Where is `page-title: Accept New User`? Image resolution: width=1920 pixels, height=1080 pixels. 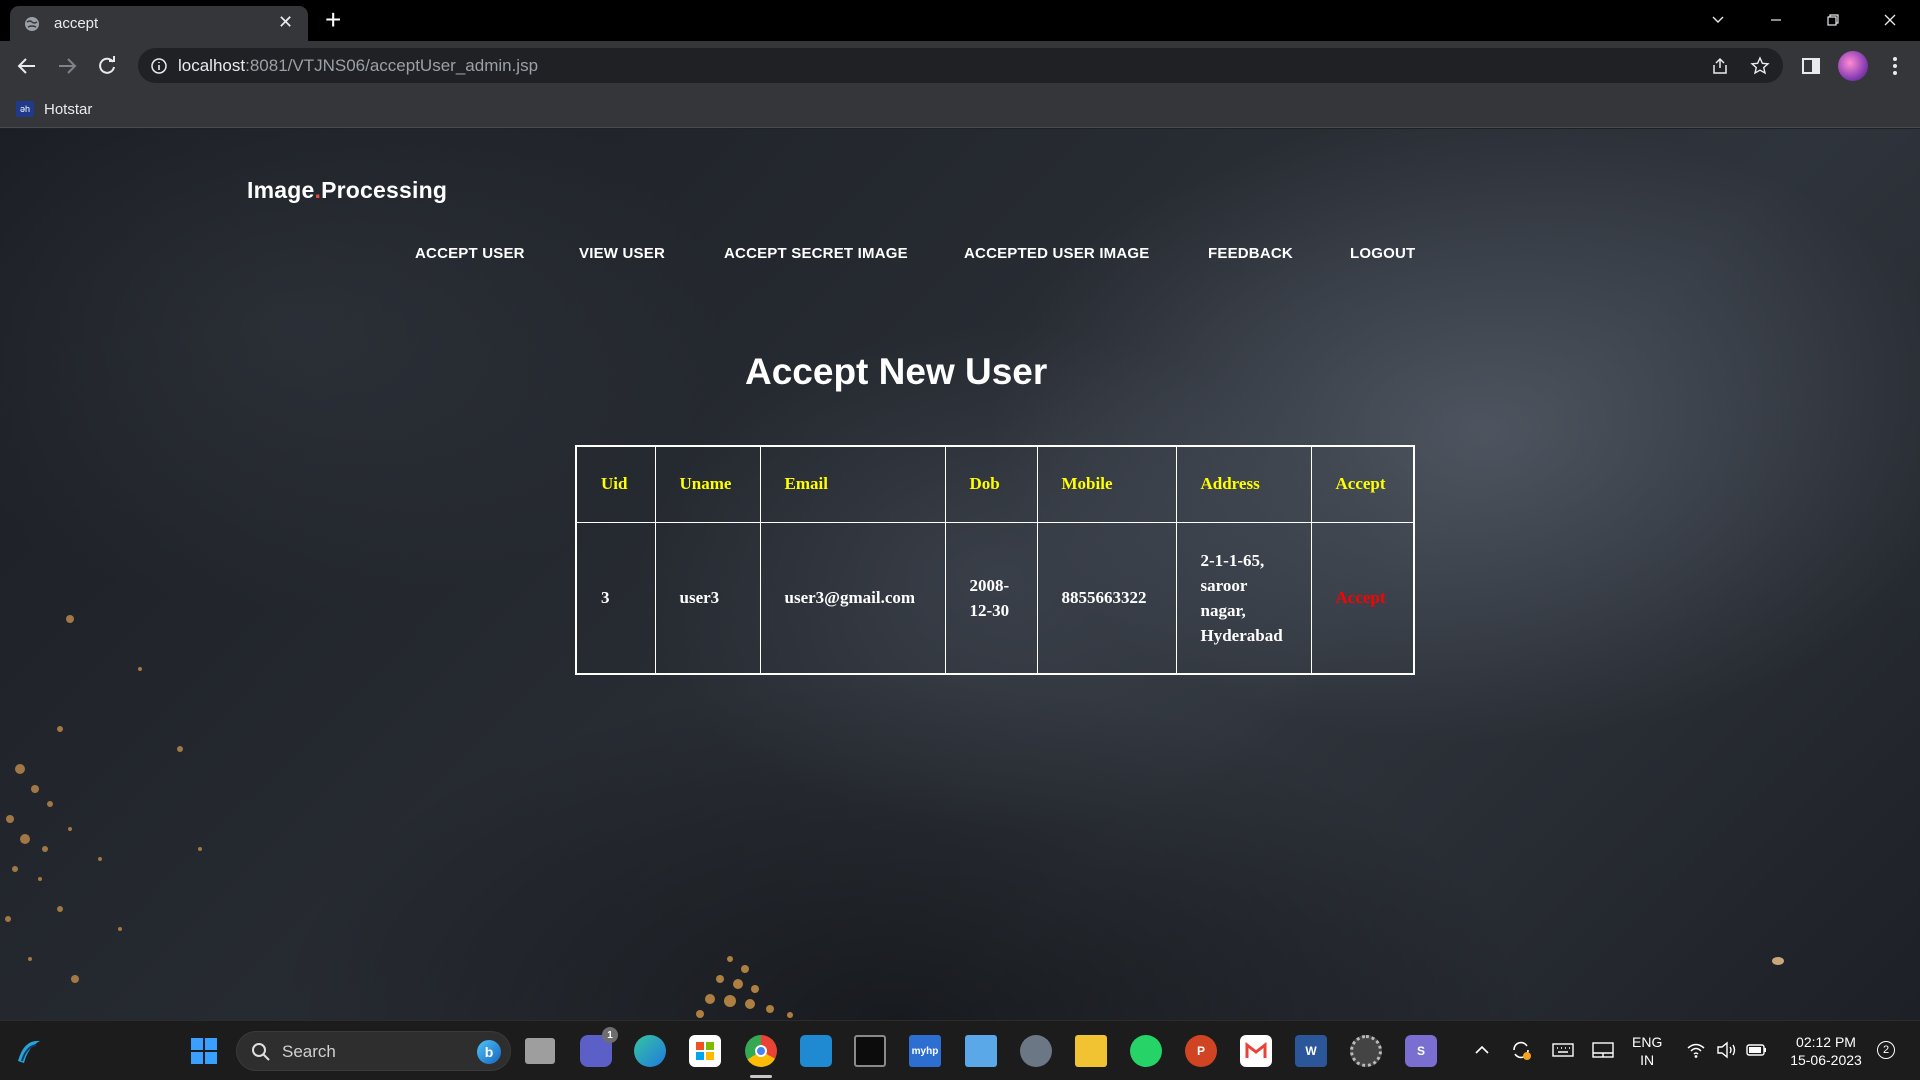 page-title: Accept New User is located at coordinates (896, 371).